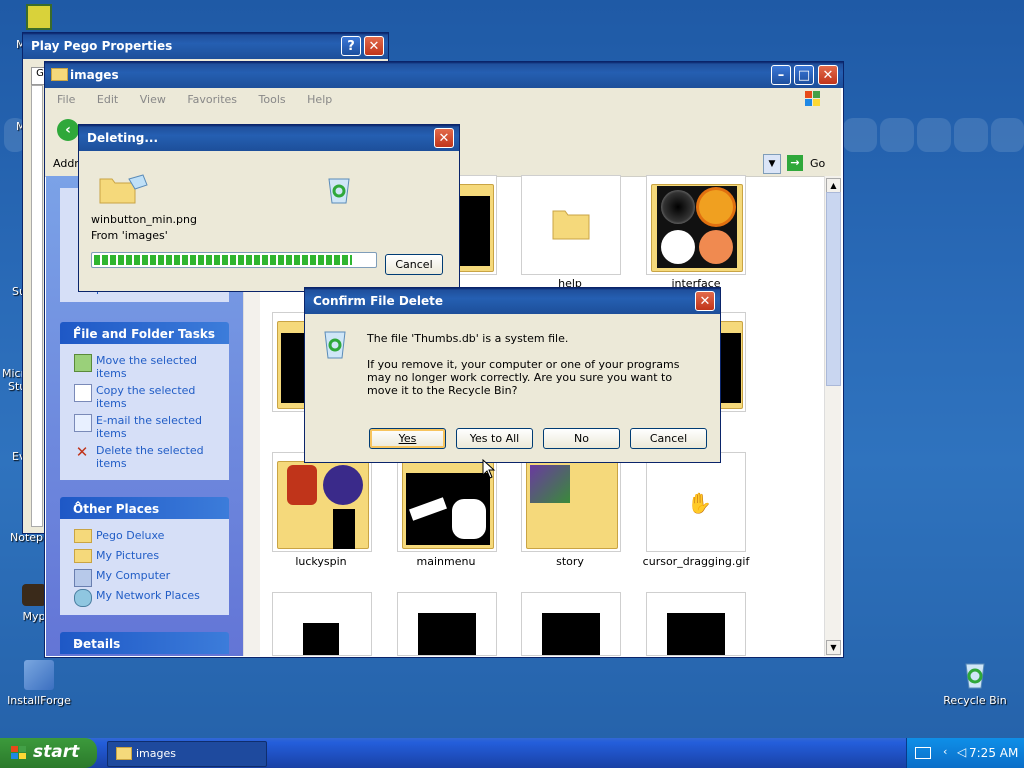 The width and height of the screenshot is (1024, 768). I want to click on my-pictures-icon, so click(83, 556).